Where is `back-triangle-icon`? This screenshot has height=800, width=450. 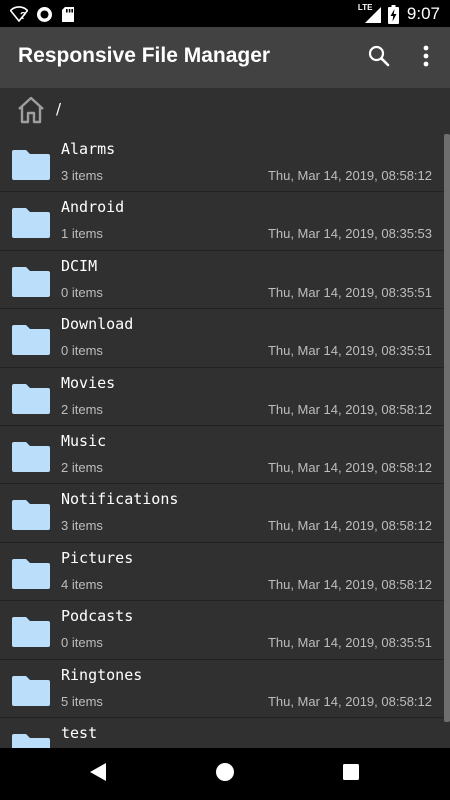 back-triangle-icon is located at coordinates (98, 774).